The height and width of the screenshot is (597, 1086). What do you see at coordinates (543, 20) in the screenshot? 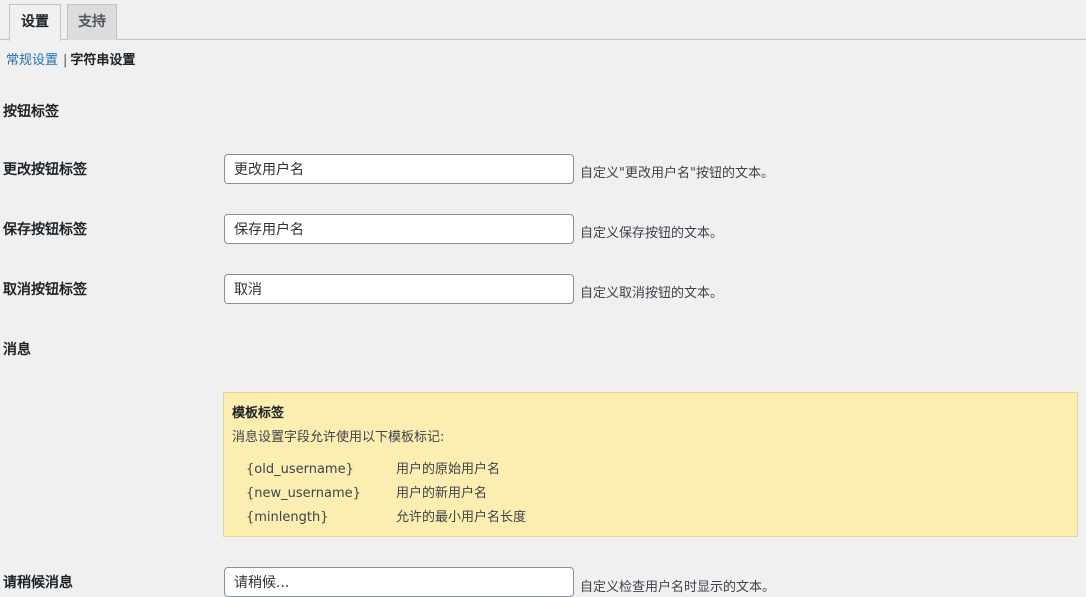
I see `settings-tabs: 设置 支持` at bounding box center [543, 20].